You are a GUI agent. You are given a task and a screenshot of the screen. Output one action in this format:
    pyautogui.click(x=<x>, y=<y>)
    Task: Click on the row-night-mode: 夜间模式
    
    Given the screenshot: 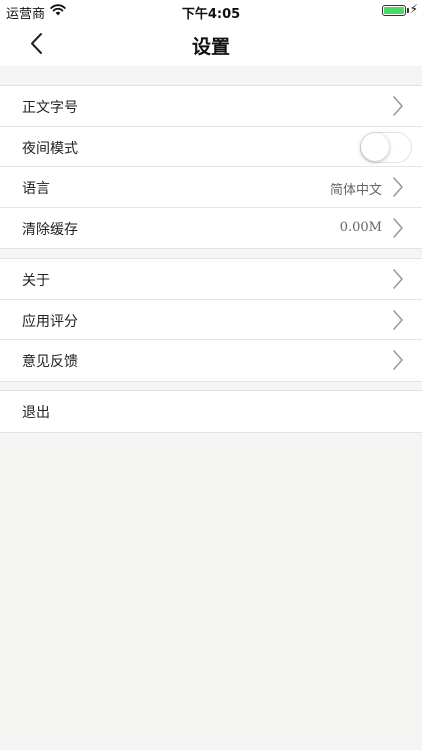 What is the action you would take?
    pyautogui.click(x=211, y=147)
    